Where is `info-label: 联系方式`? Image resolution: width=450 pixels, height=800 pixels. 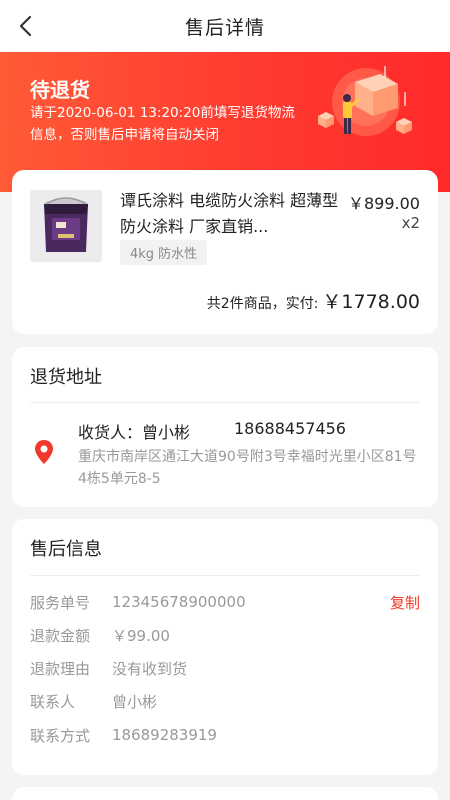
info-label: 联系方式 is located at coordinates (60, 735).